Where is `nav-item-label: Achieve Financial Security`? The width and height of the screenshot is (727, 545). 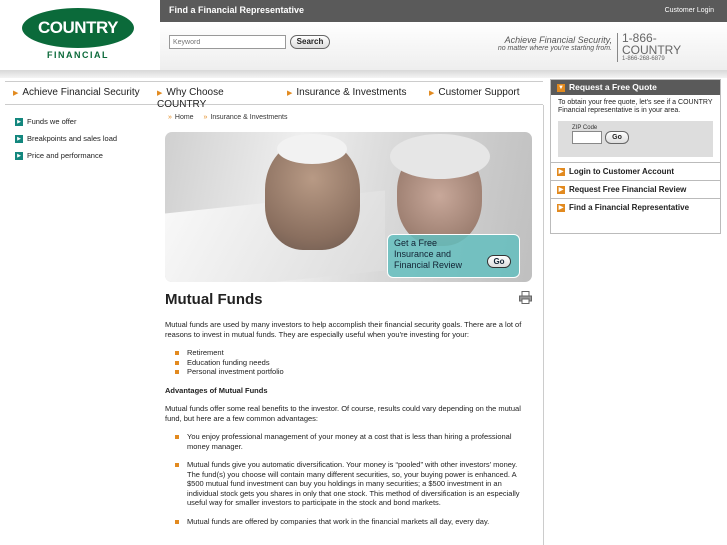
nav-item-label: Achieve Financial Security is located at coordinates (81, 92).